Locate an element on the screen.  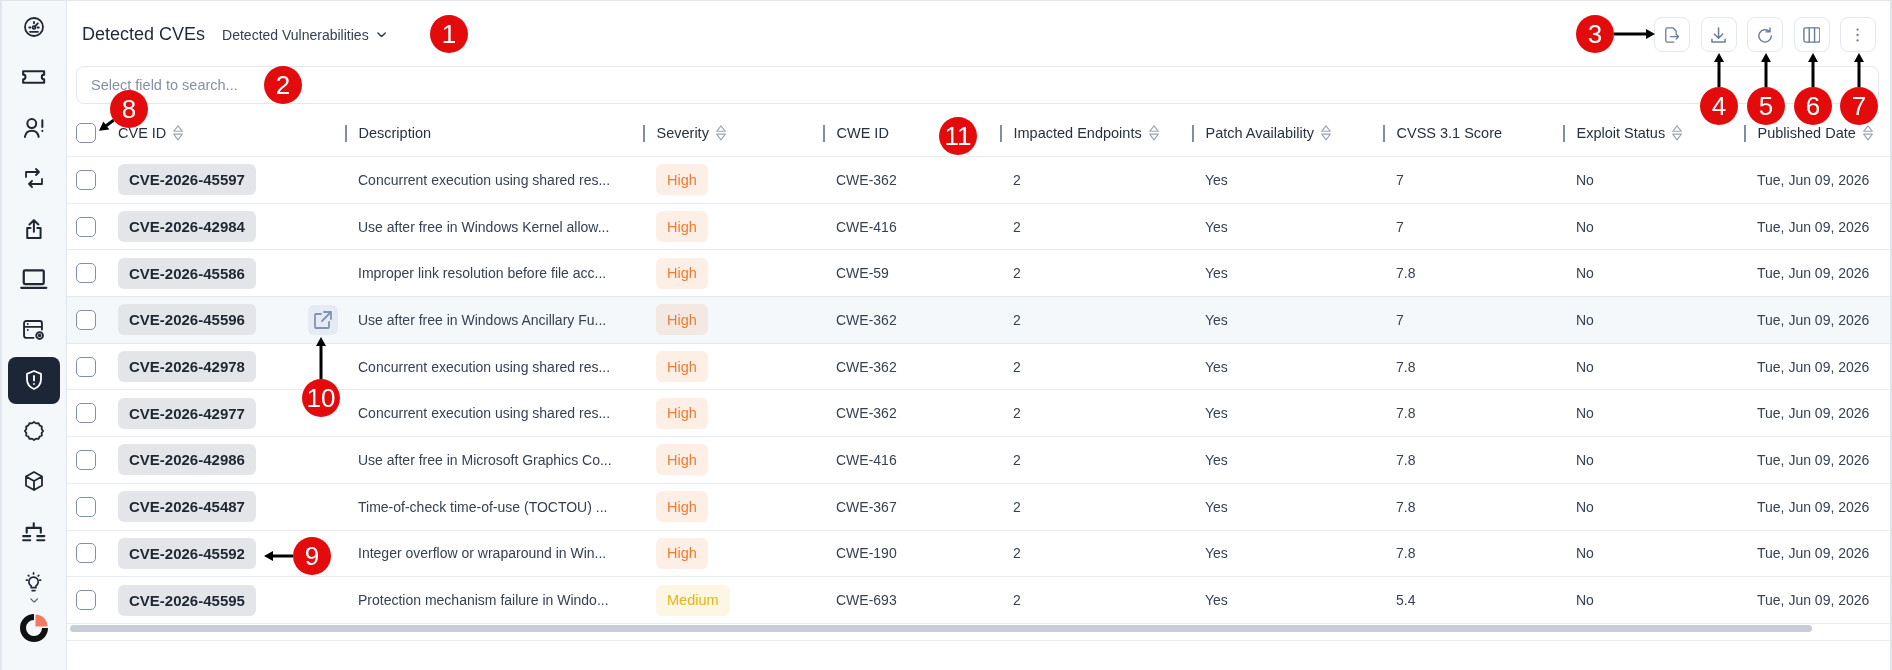
download-button is located at coordinates (1718, 34).